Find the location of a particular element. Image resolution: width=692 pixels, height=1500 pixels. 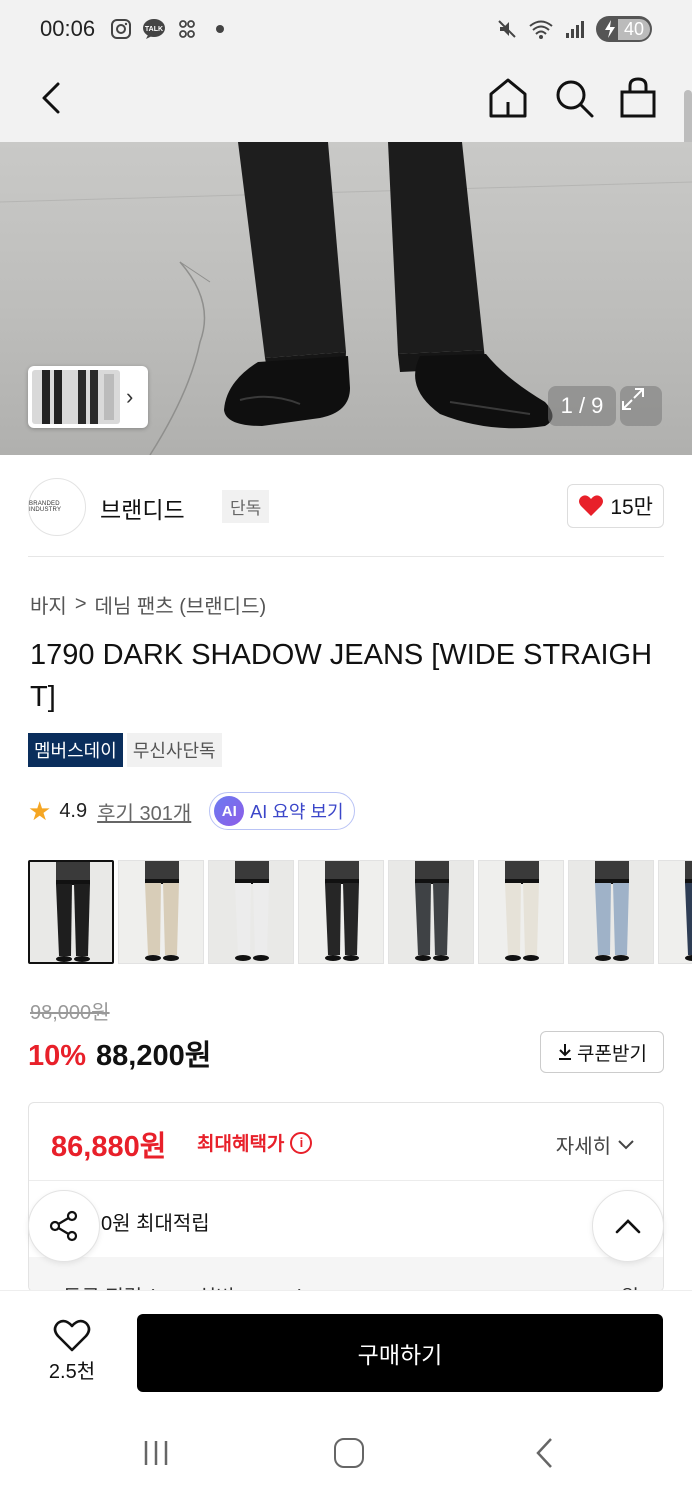

price-row: 10% 88,200원 is located at coordinates (119, 1053).